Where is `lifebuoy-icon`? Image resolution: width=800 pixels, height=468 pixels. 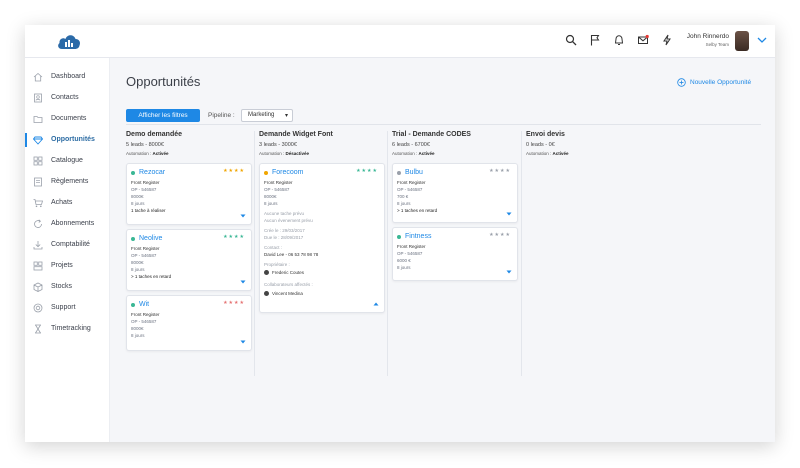
lifebuoy-icon is located at coordinates (38, 308).